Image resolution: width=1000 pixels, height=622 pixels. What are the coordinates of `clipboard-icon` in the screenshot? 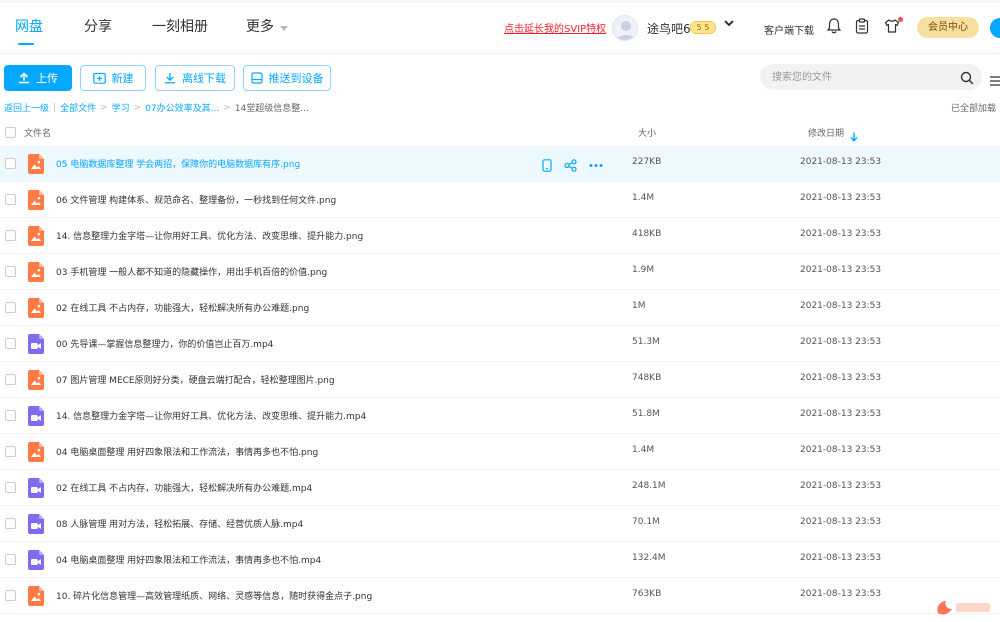 It's located at (863, 26).